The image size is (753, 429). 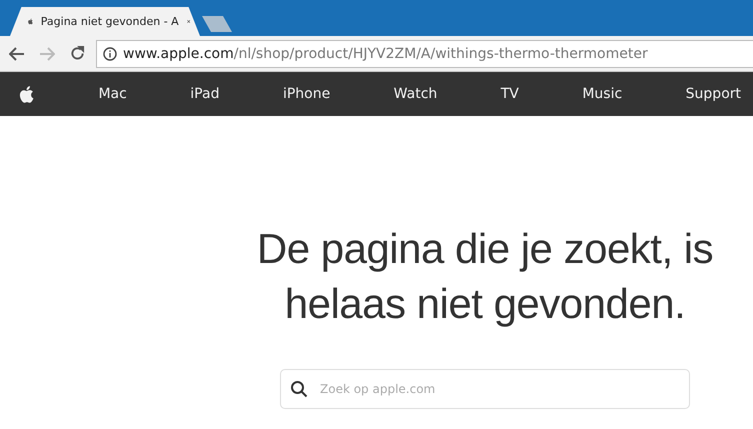 I want to click on nav-link: TV, so click(x=509, y=94).